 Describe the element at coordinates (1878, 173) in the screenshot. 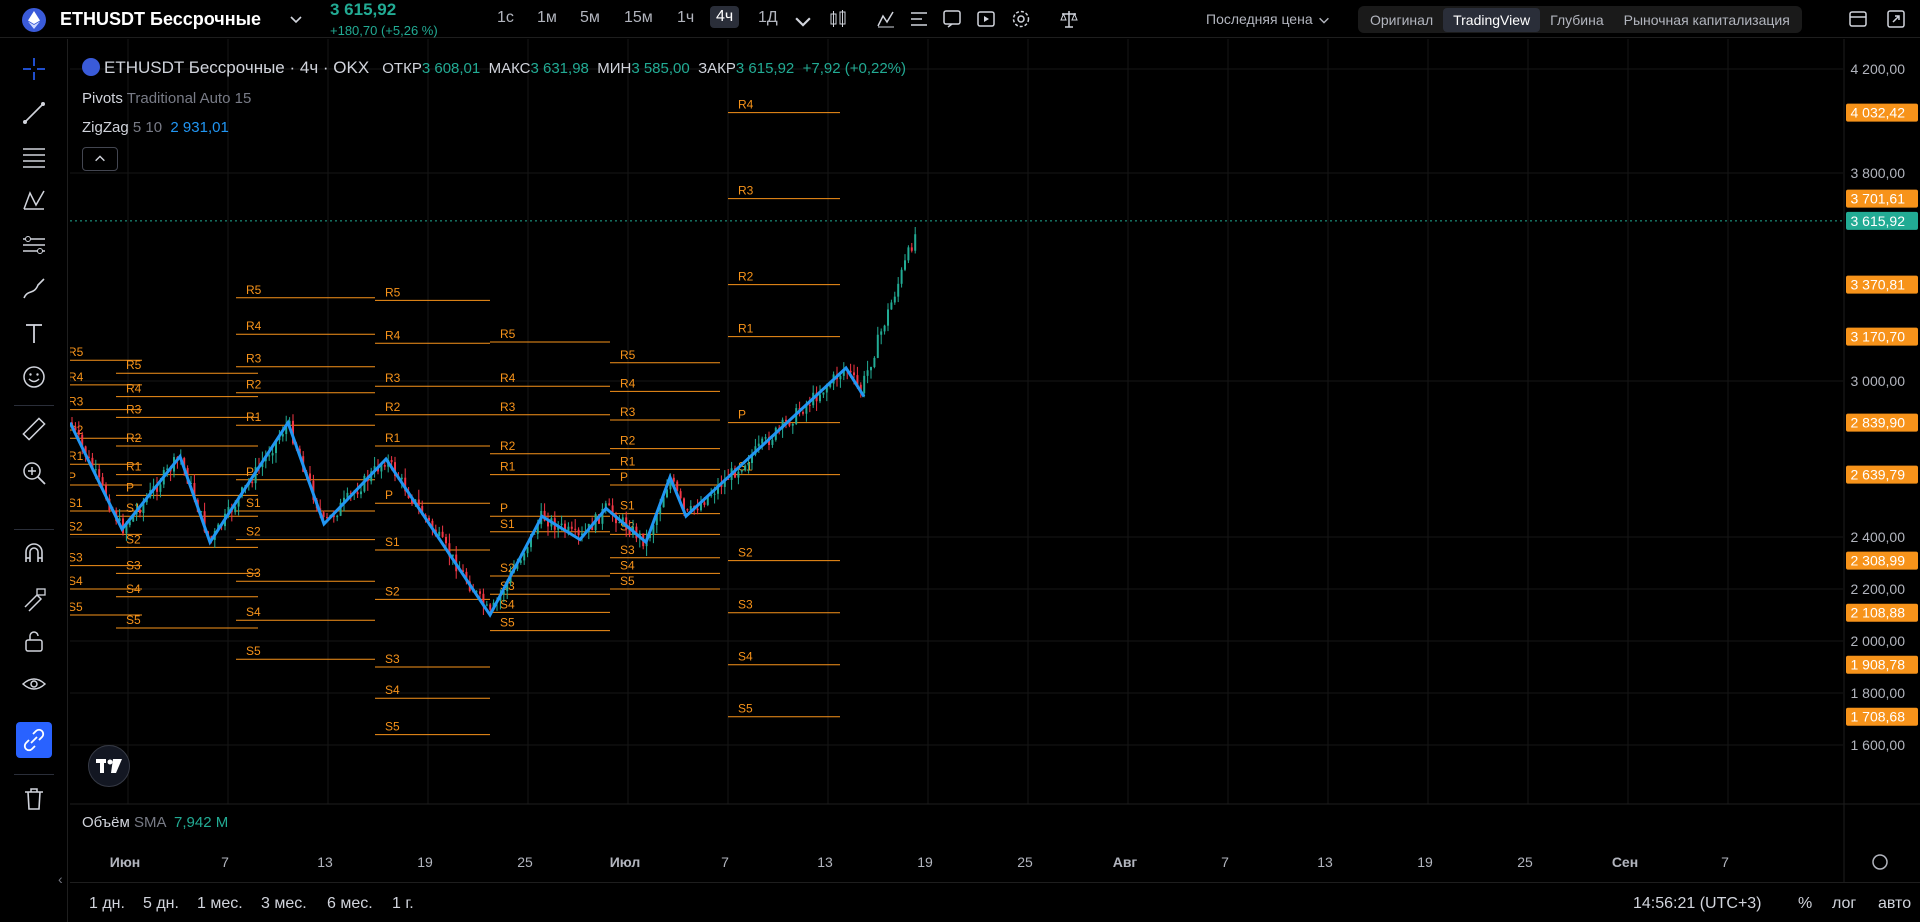

I see `price-tick: 3 800,00` at that location.